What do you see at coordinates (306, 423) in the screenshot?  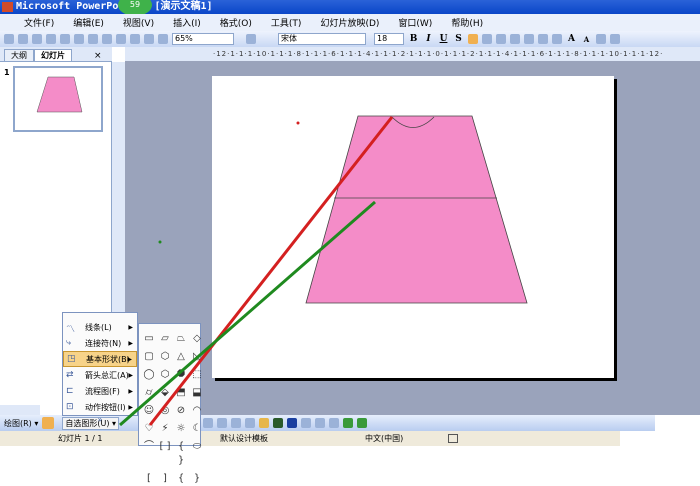 I see `line-style-icon` at bounding box center [306, 423].